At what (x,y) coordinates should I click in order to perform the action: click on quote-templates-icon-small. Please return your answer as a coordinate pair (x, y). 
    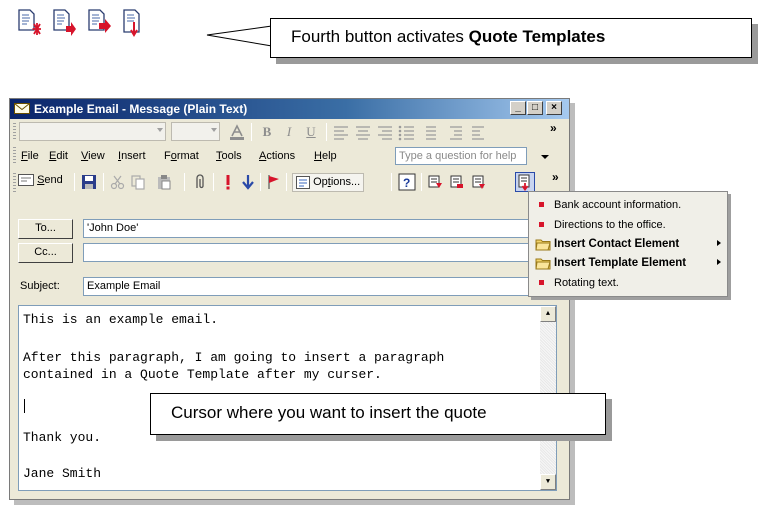
    Looking at the image, I should click on (524, 183).